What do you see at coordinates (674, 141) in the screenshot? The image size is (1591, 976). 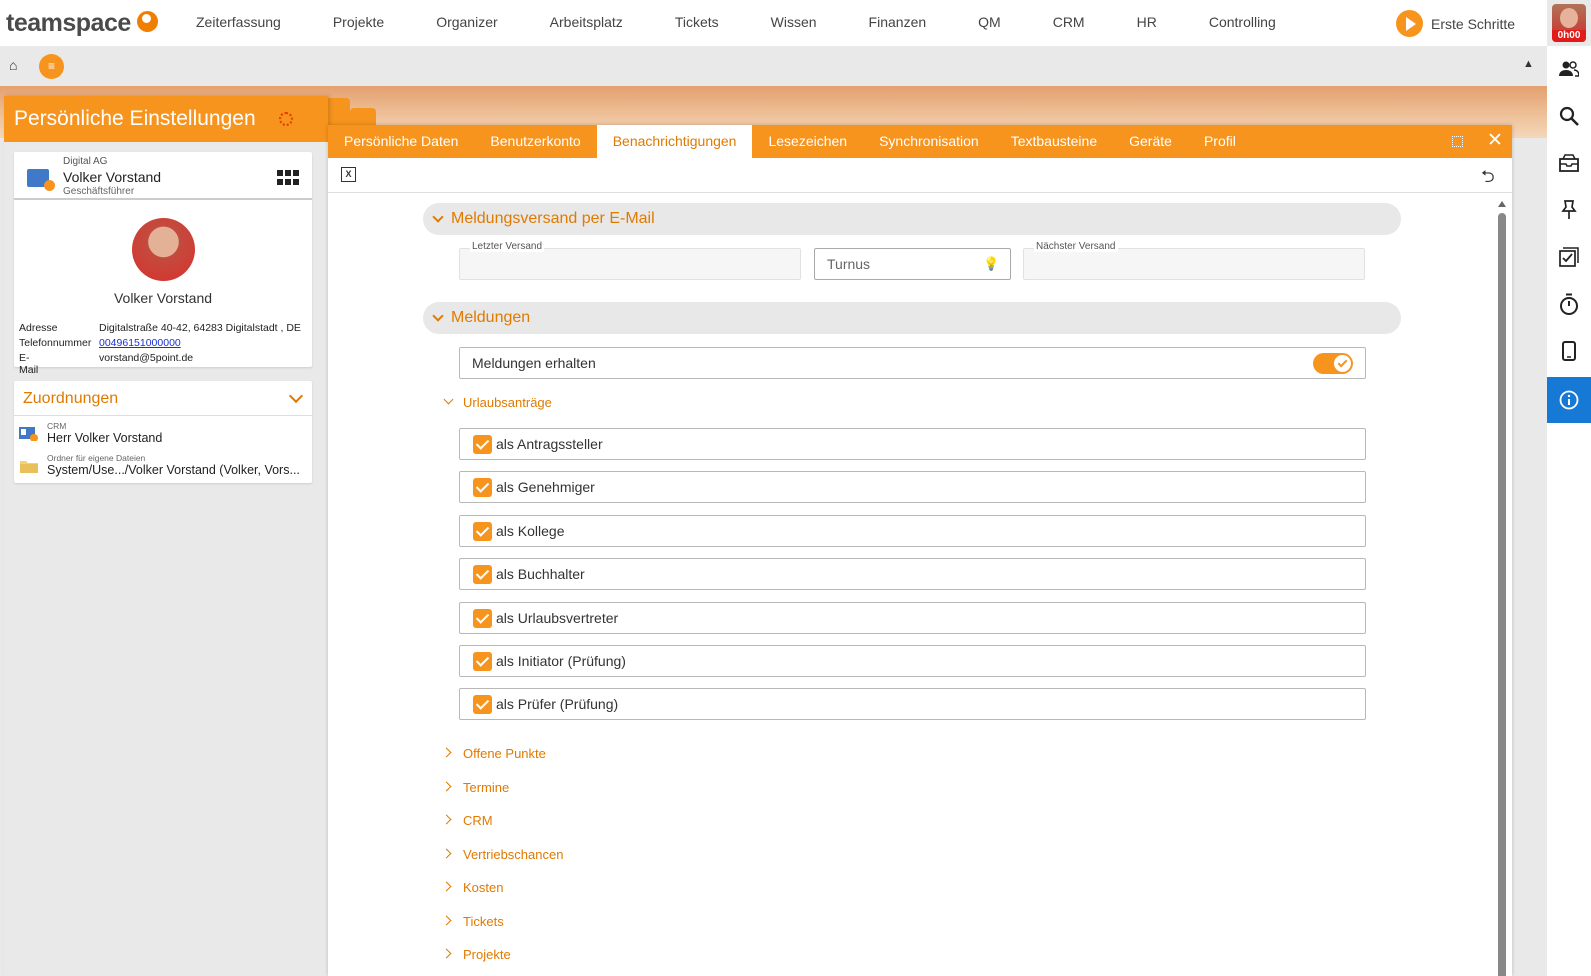 I see `tab-benachrichtigungen: Benachrichtigungen` at bounding box center [674, 141].